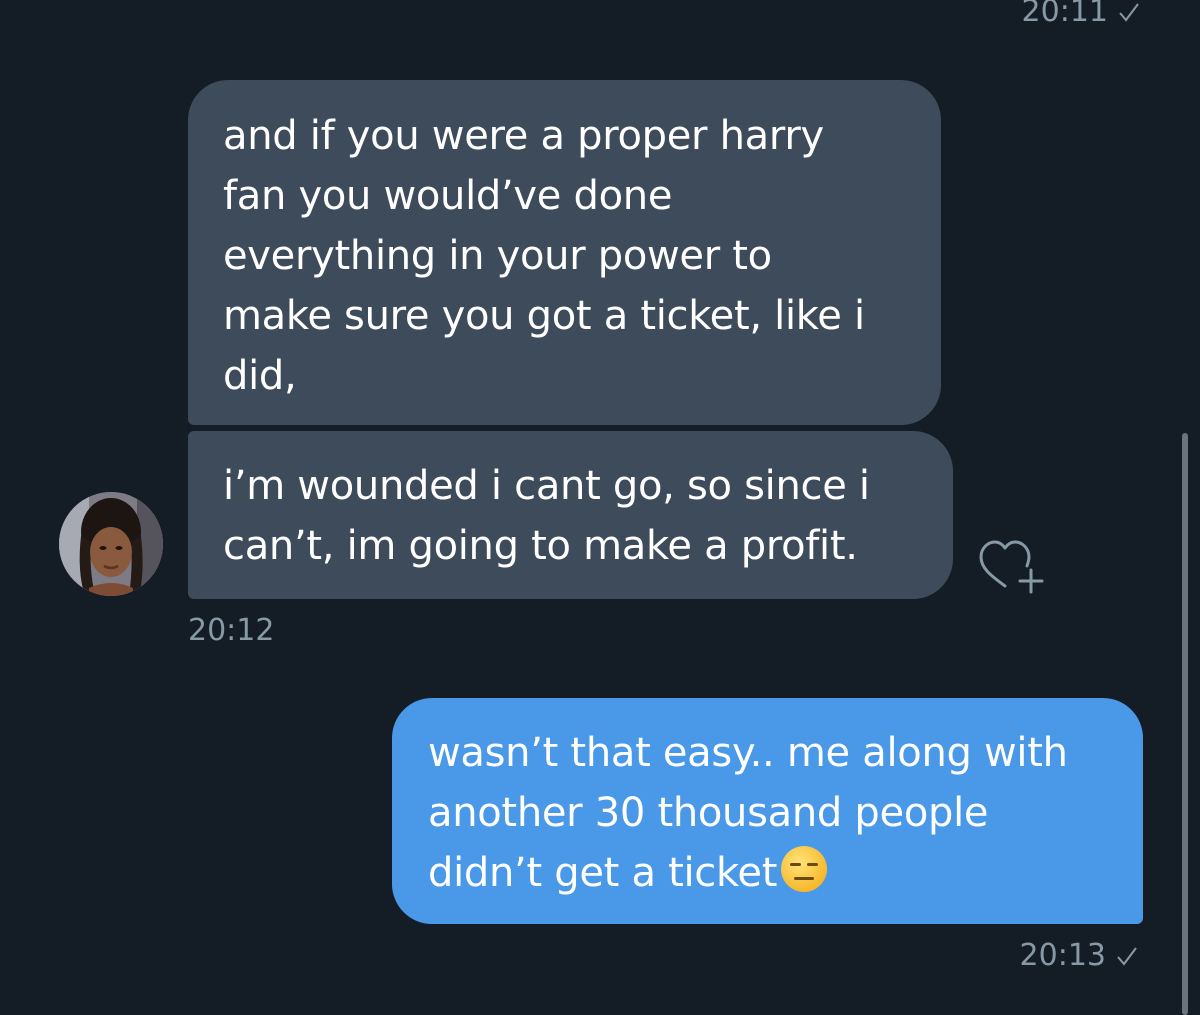 The height and width of the screenshot is (1015, 1200). I want to click on top-timestamp: 20:11, so click(1081, 15).